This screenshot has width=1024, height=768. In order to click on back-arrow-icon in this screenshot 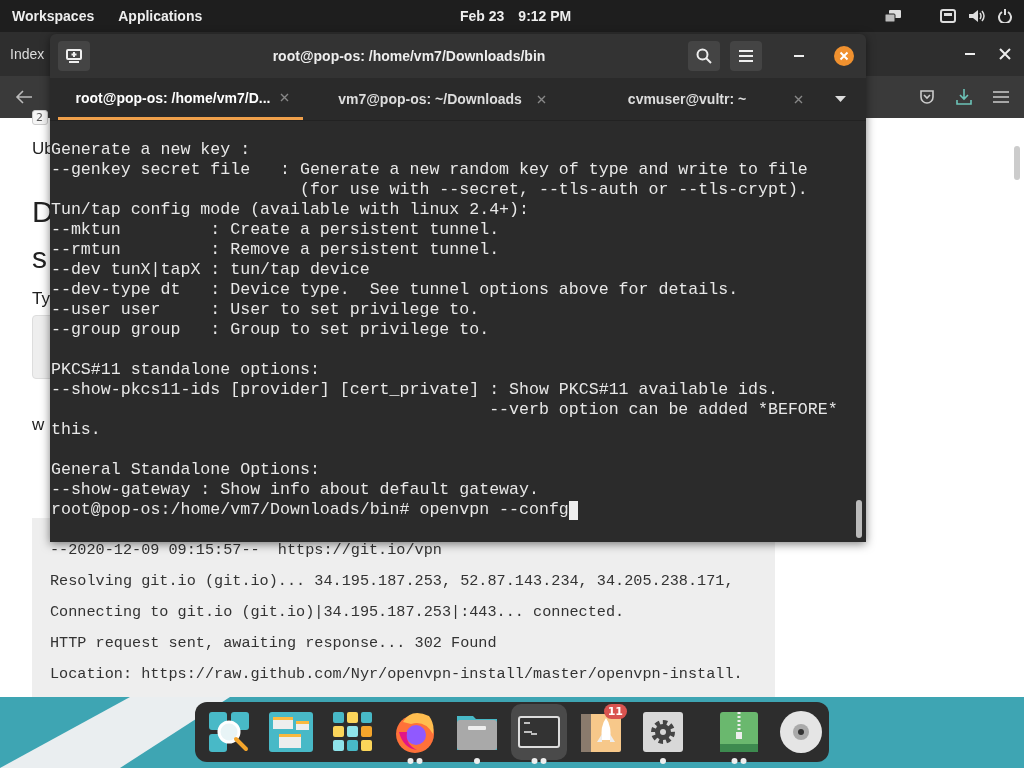, I will do `click(24, 97)`.